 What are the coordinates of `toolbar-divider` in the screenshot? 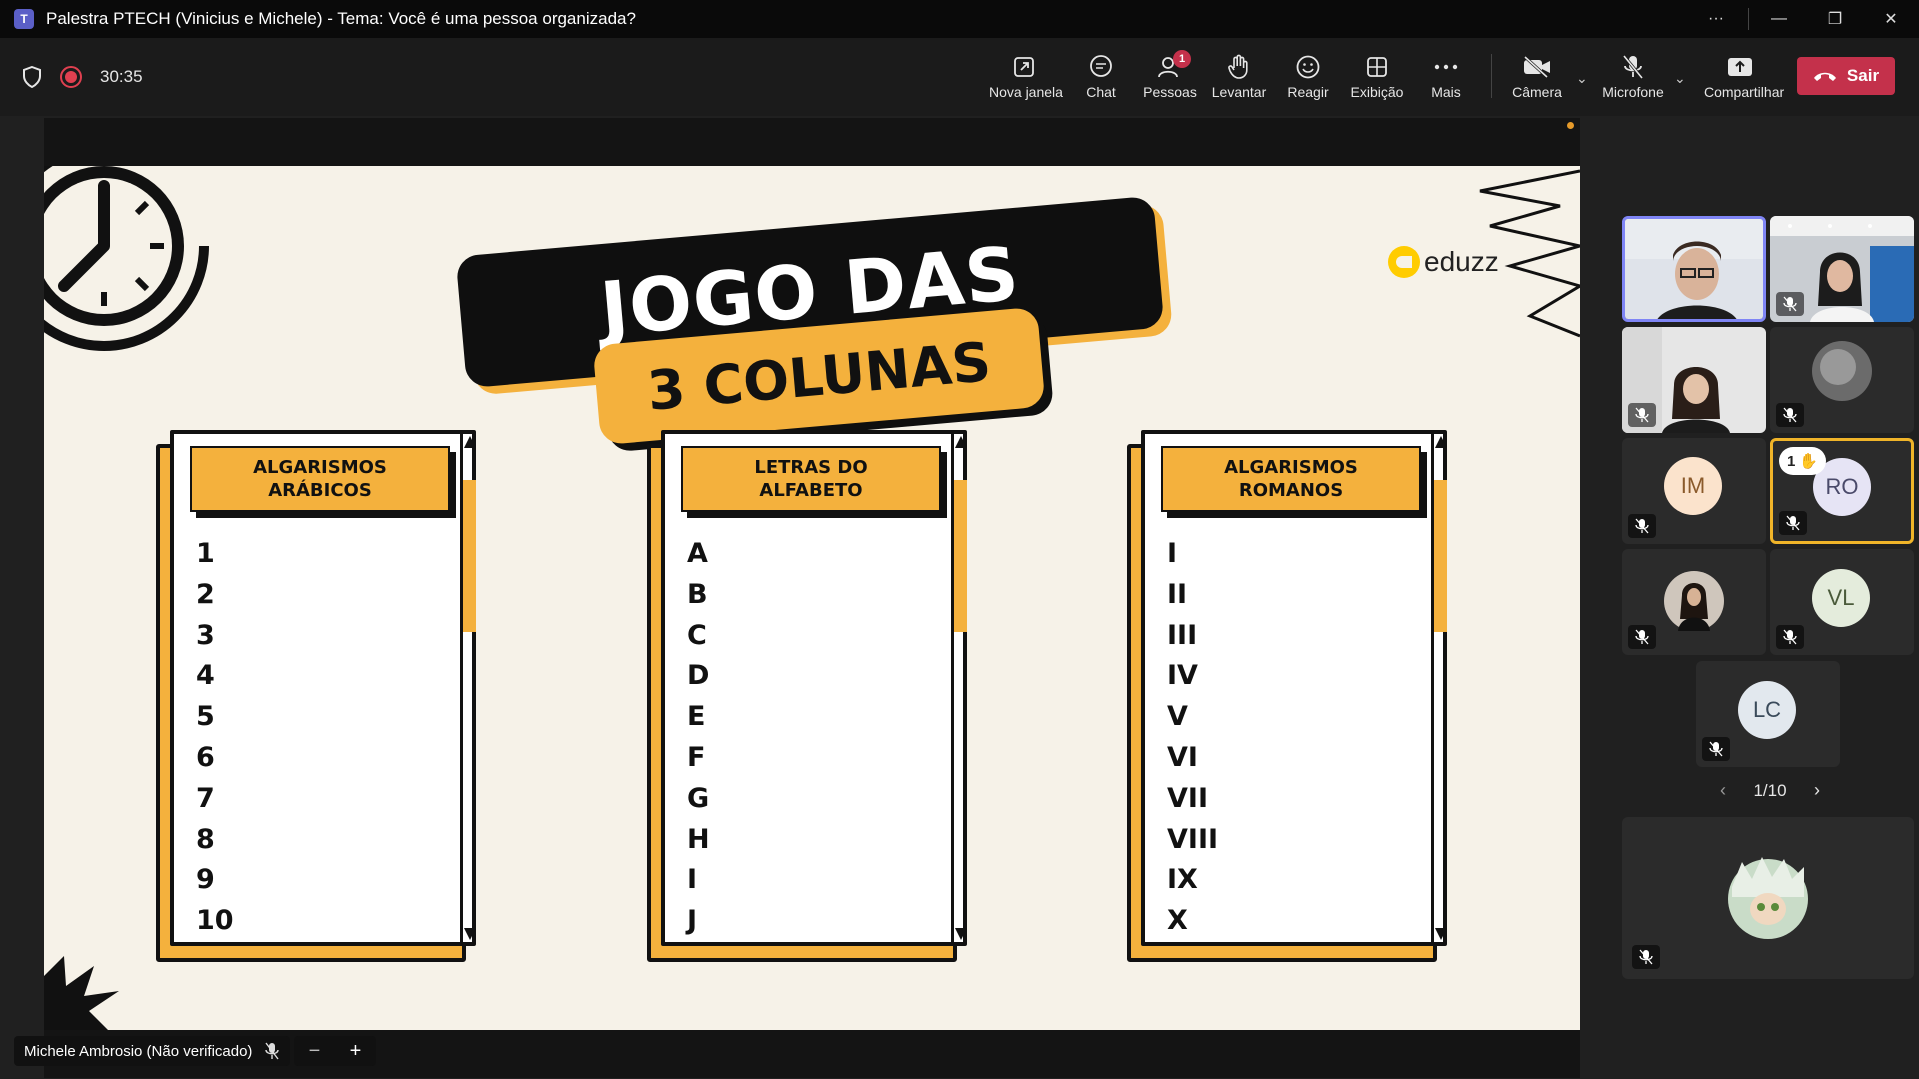 It's located at (1491, 76).